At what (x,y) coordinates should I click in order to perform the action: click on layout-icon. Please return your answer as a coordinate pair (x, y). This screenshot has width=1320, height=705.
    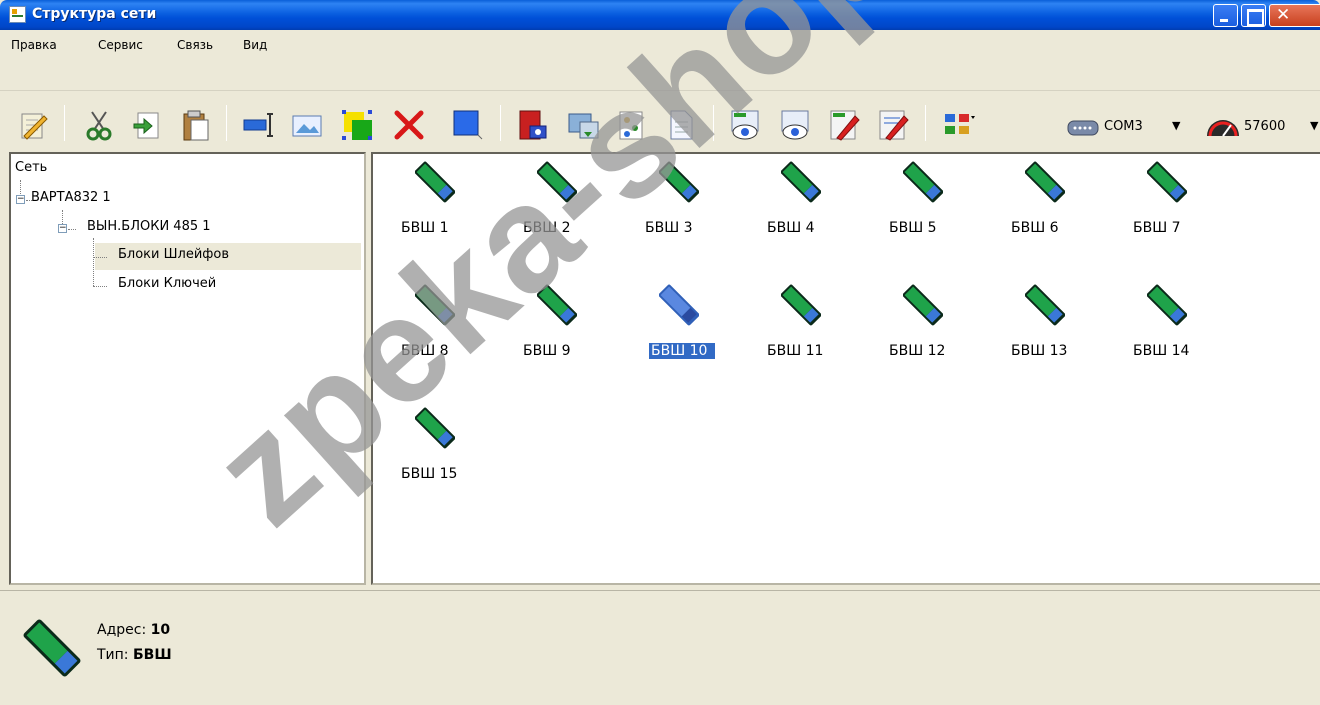
    Looking at the image, I should click on (958, 125).